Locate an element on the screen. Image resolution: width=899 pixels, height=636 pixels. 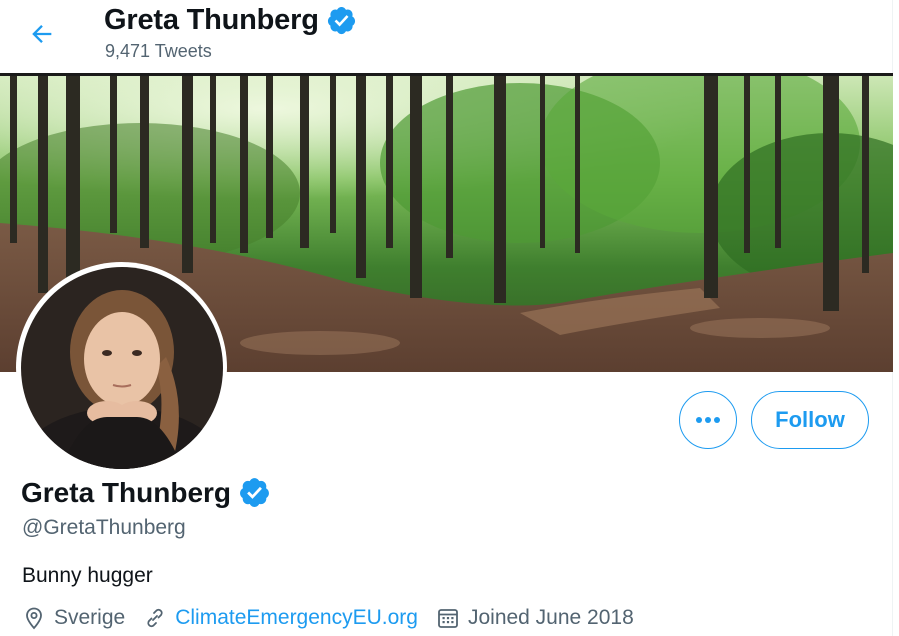
avatar-photo is located at coordinates (121, 367).